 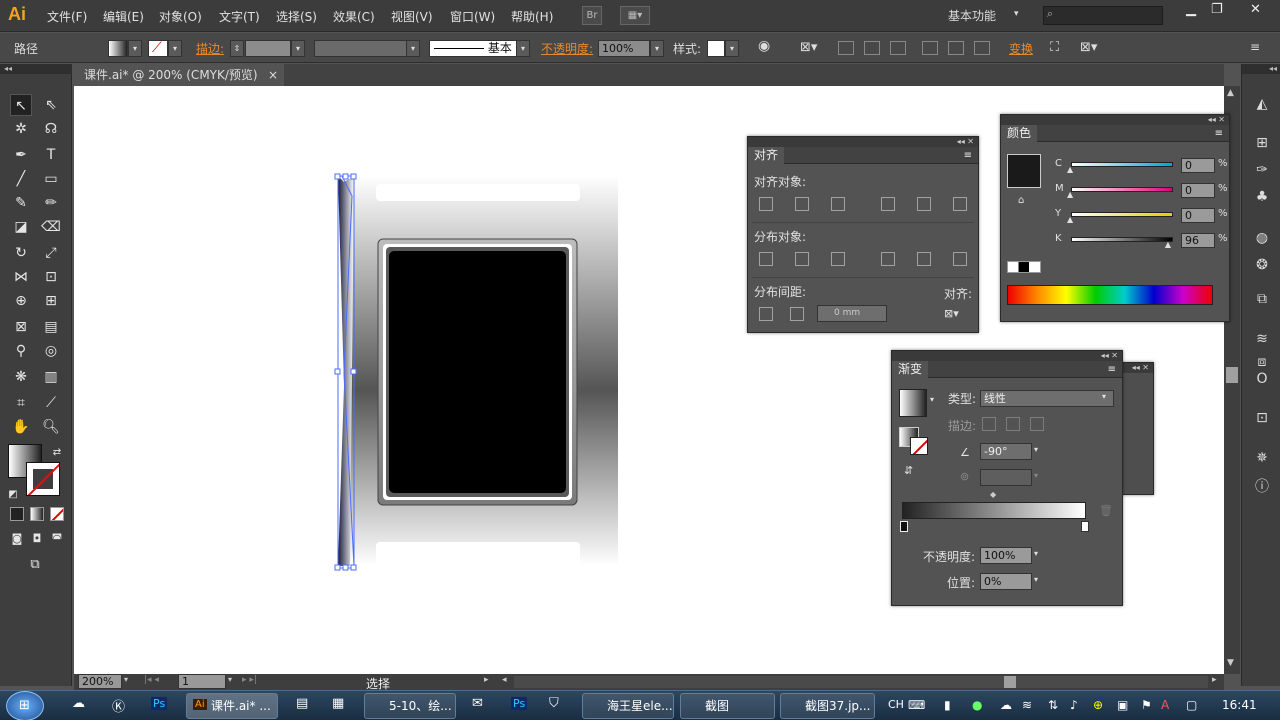 What do you see at coordinates (1036, 475) in the screenshot?
I see `aspect-ratio-dropdown-icon: ▾` at bounding box center [1036, 475].